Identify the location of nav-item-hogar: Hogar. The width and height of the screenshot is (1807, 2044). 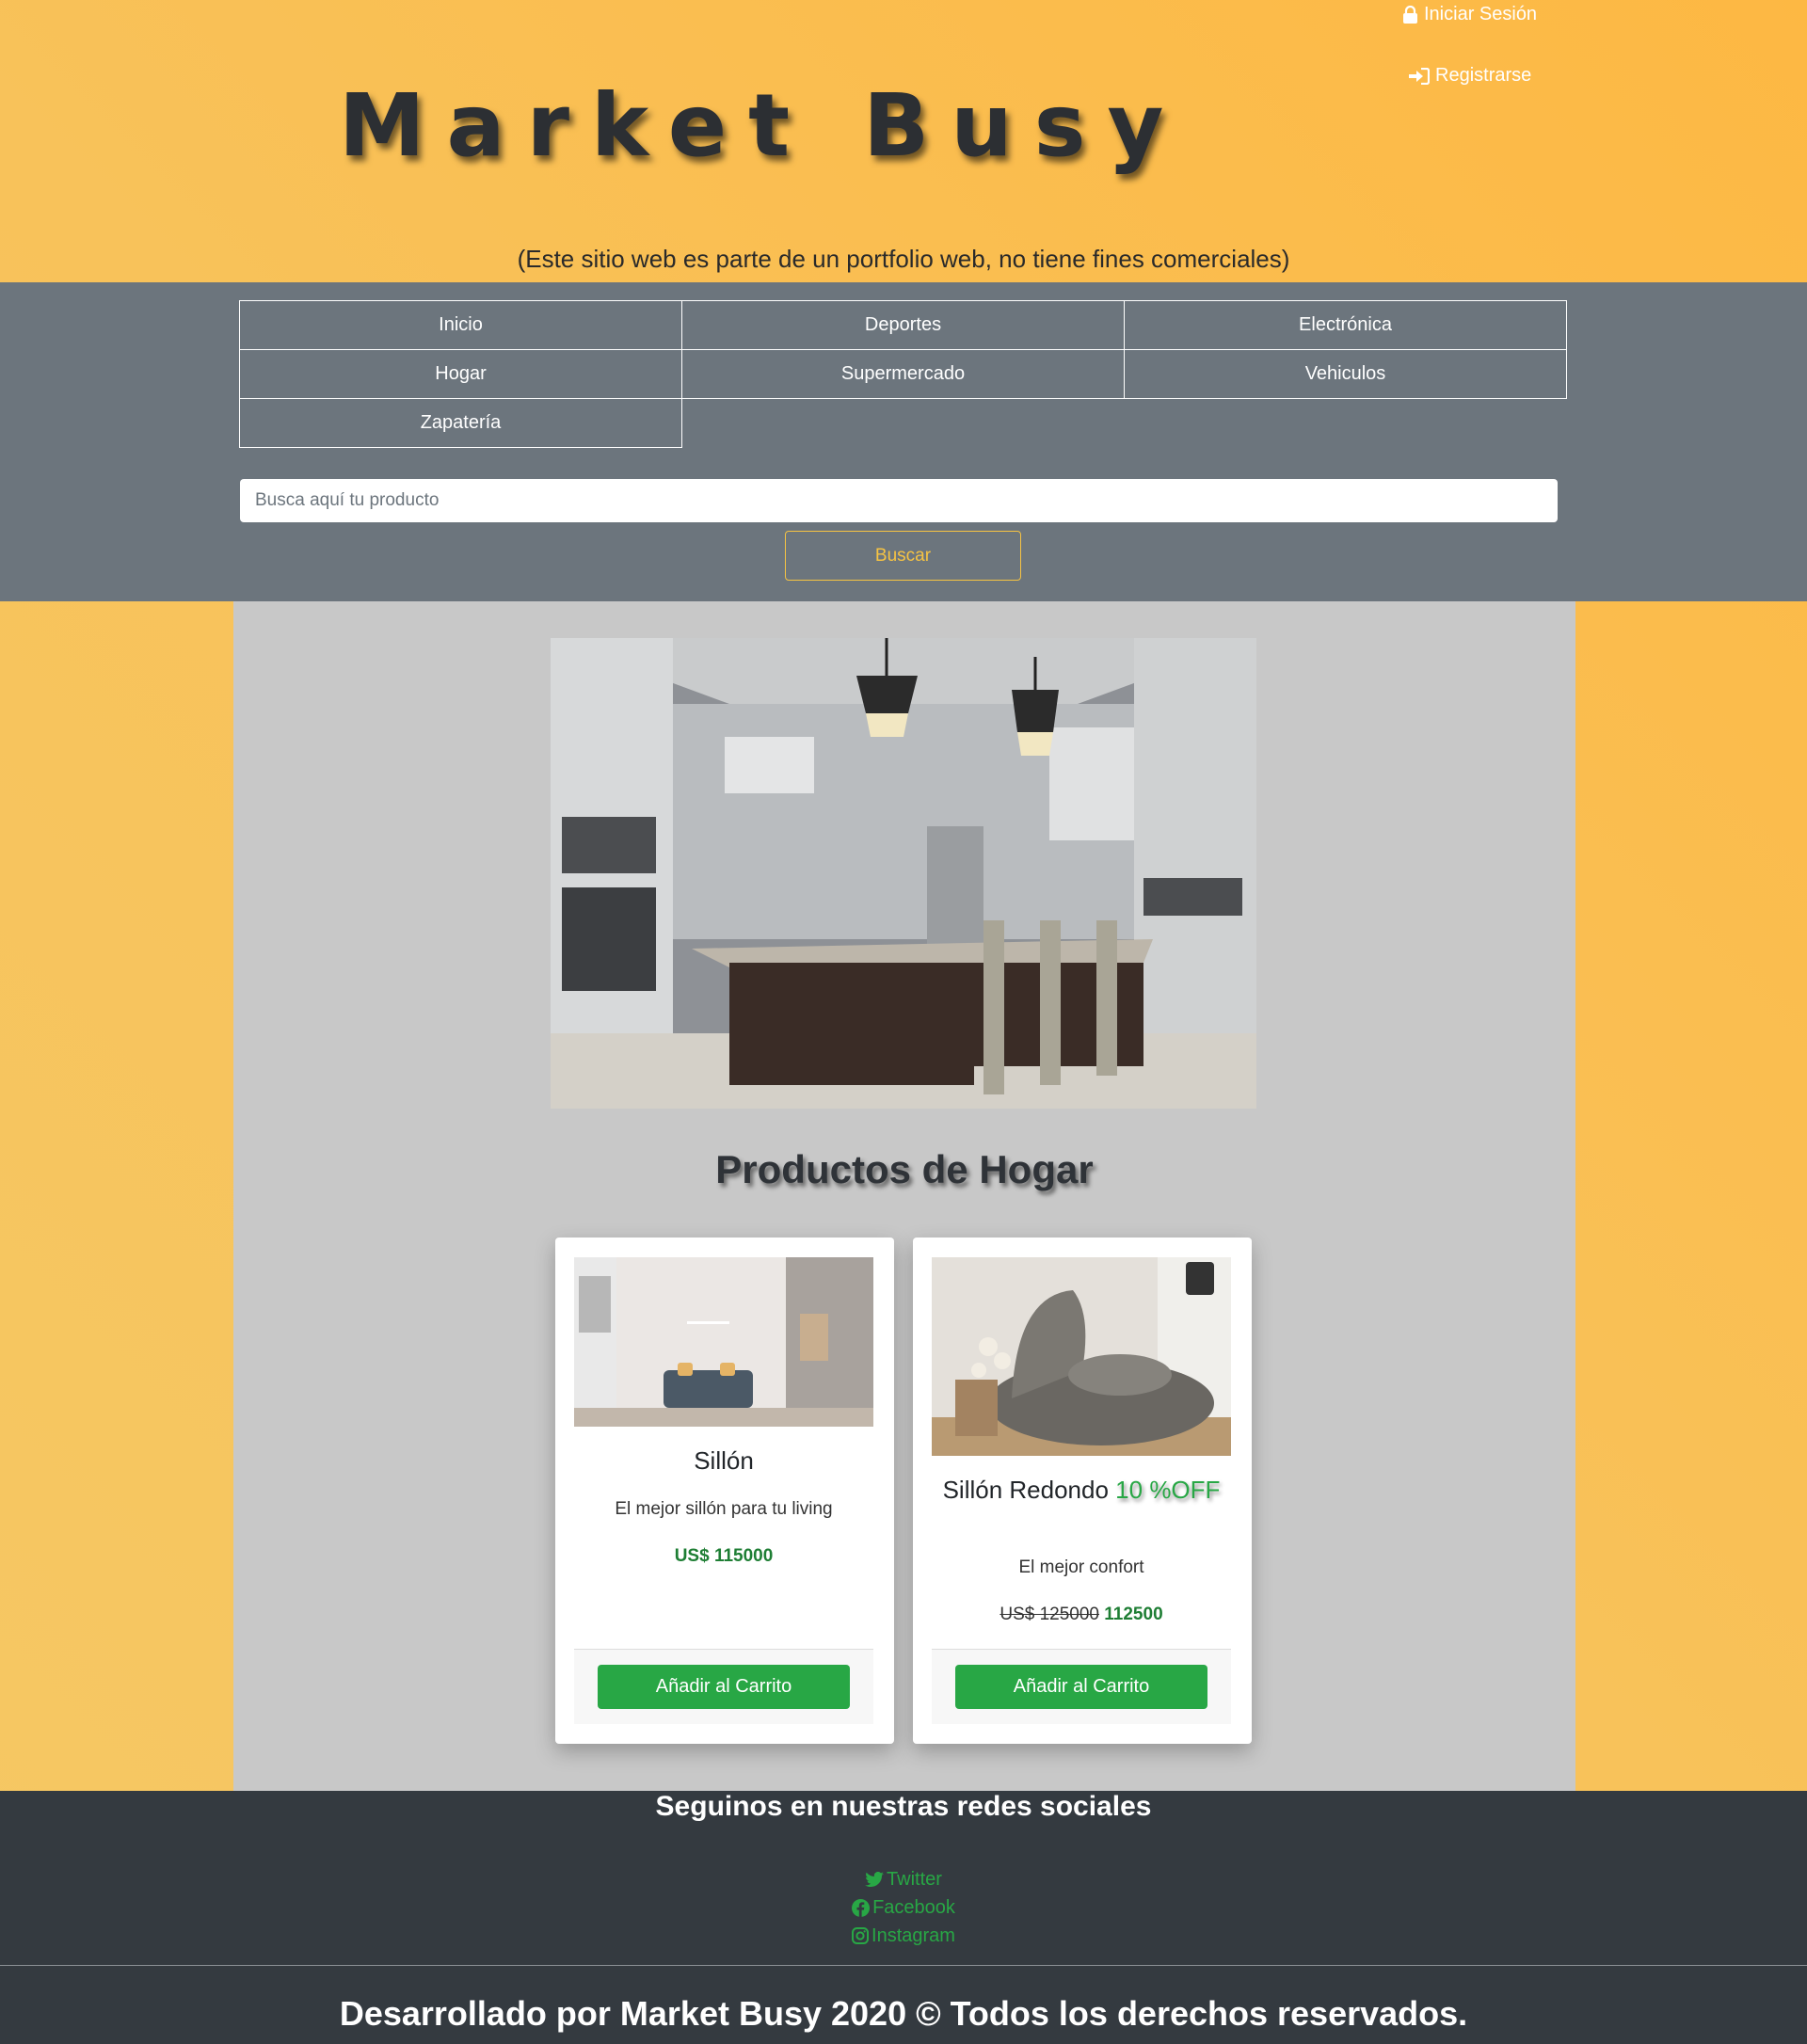
(461, 374).